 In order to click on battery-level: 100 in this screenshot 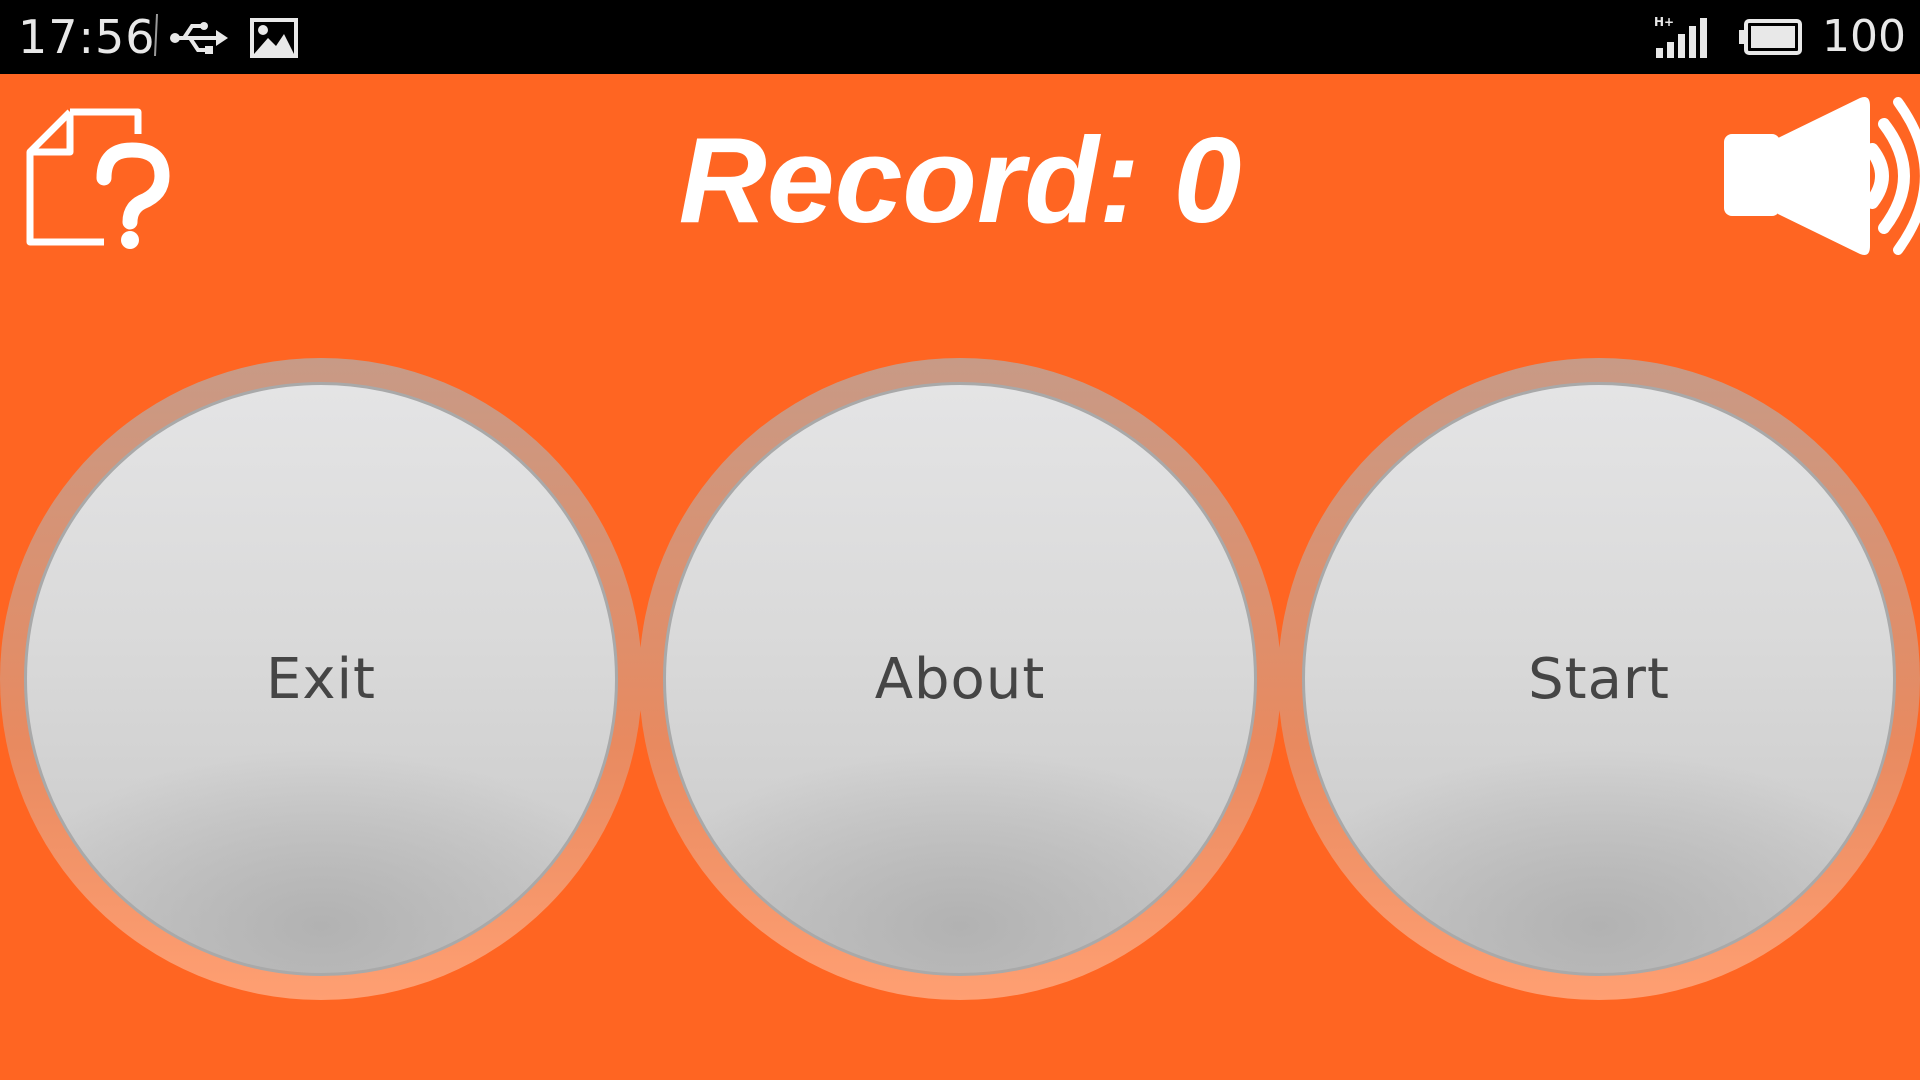, I will do `click(1864, 36)`.